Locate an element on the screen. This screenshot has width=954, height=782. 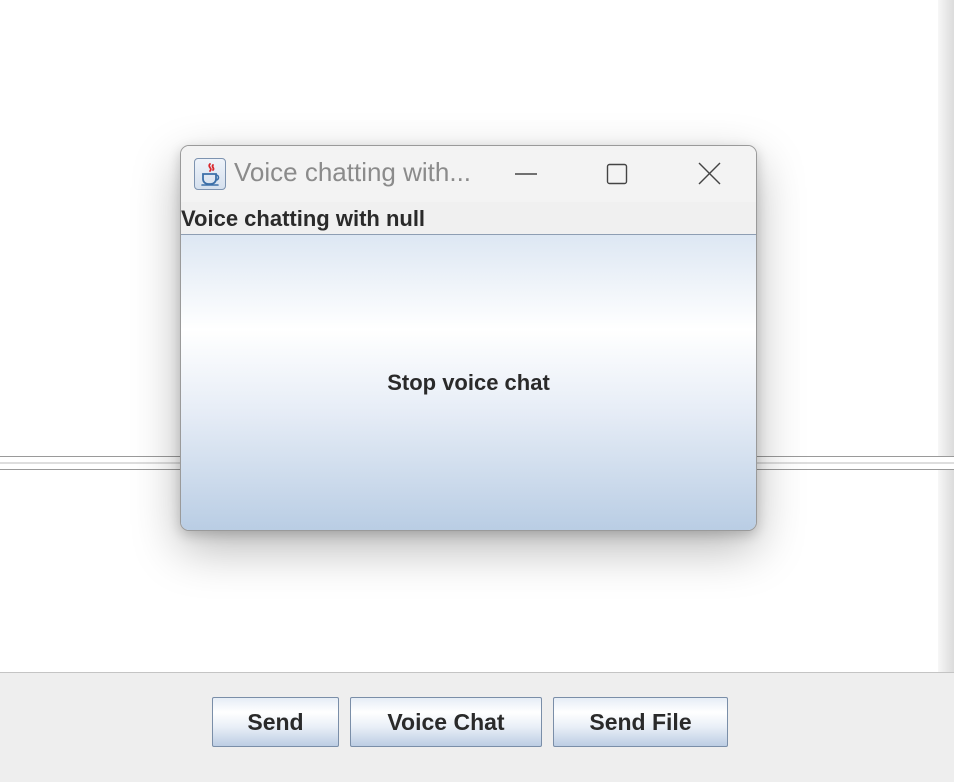
maximize-icon is located at coordinates (616, 174).